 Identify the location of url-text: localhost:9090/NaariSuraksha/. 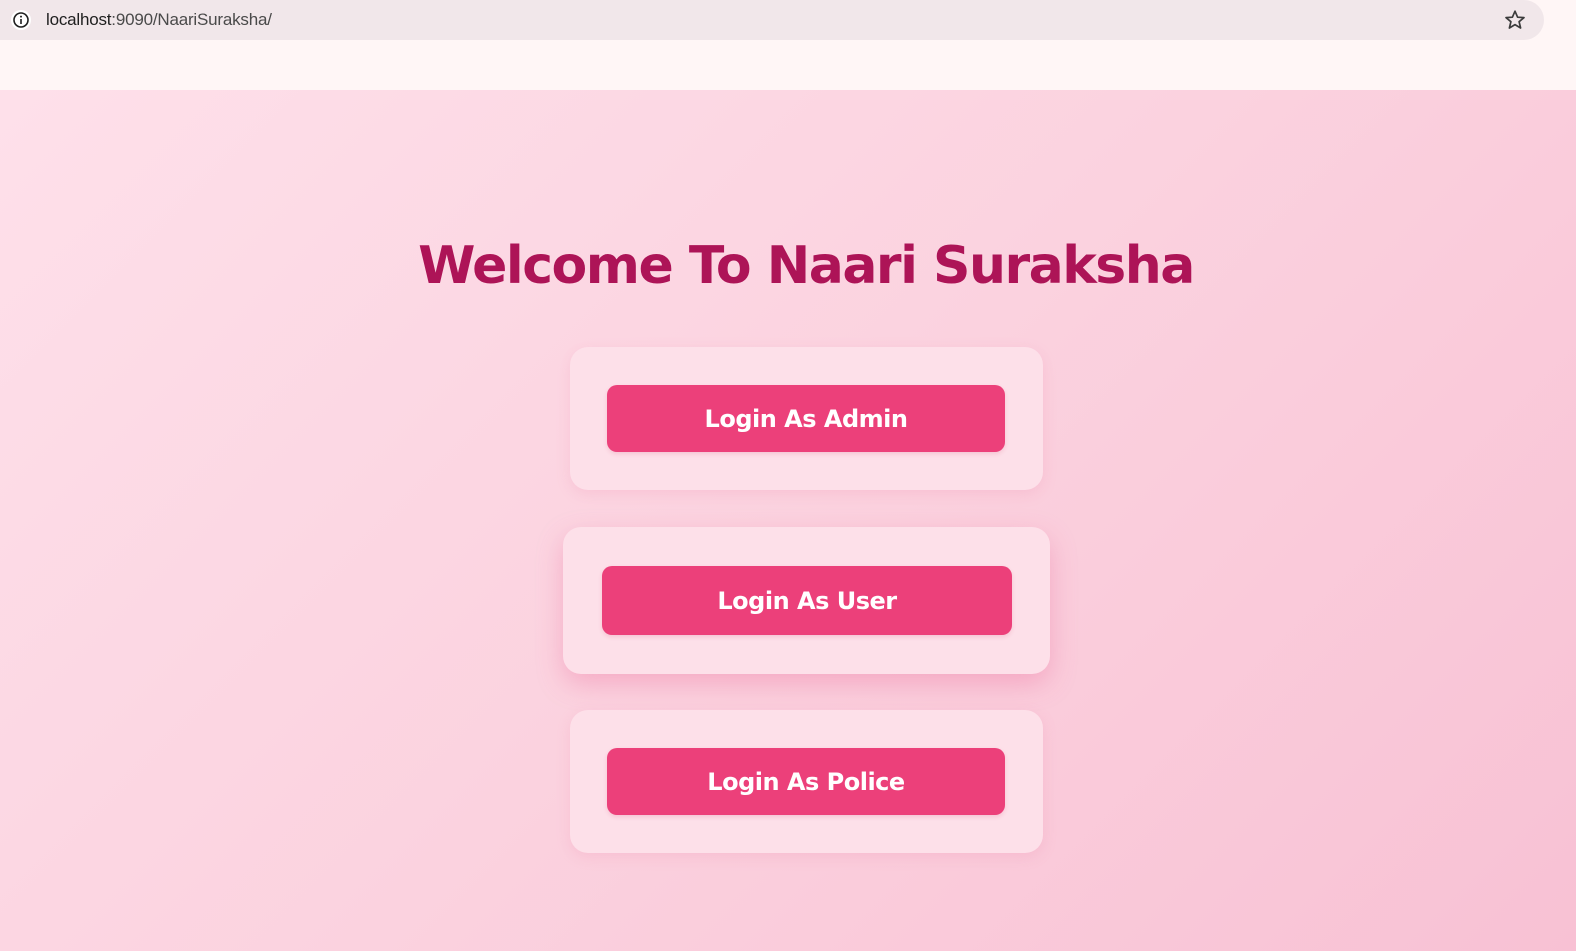
(159, 20).